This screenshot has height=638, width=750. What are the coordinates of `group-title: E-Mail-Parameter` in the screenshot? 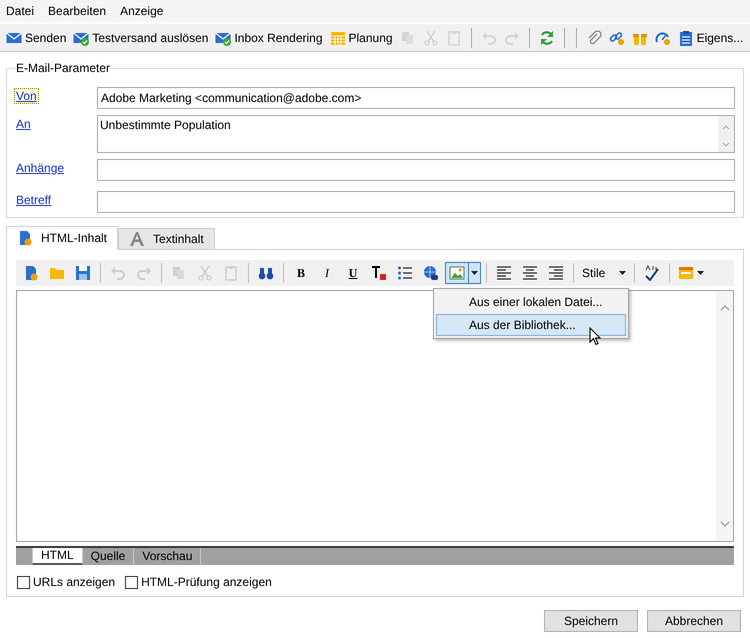 It's located at (63, 68).